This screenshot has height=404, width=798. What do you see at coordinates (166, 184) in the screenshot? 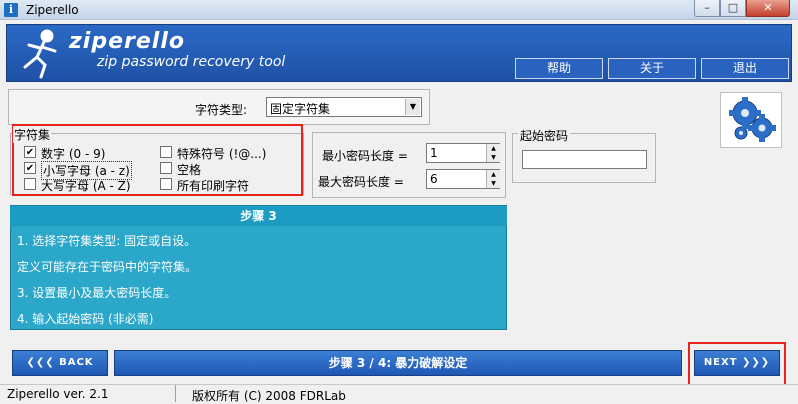
I see `printable-chars-checkbox` at bounding box center [166, 184].